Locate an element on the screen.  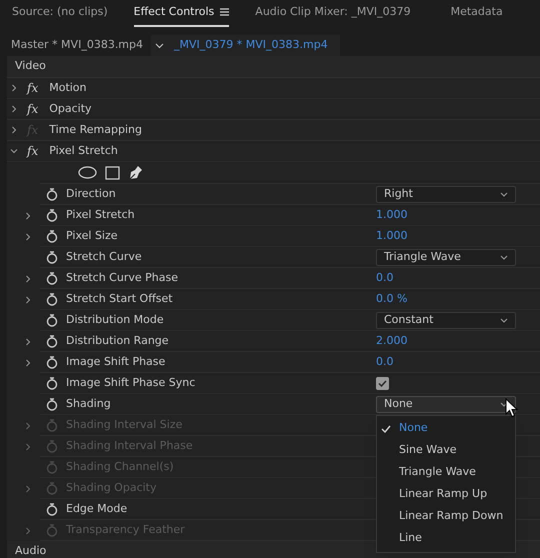
menu-option: Linear Ramp Down is located at coordinates (446, 517).